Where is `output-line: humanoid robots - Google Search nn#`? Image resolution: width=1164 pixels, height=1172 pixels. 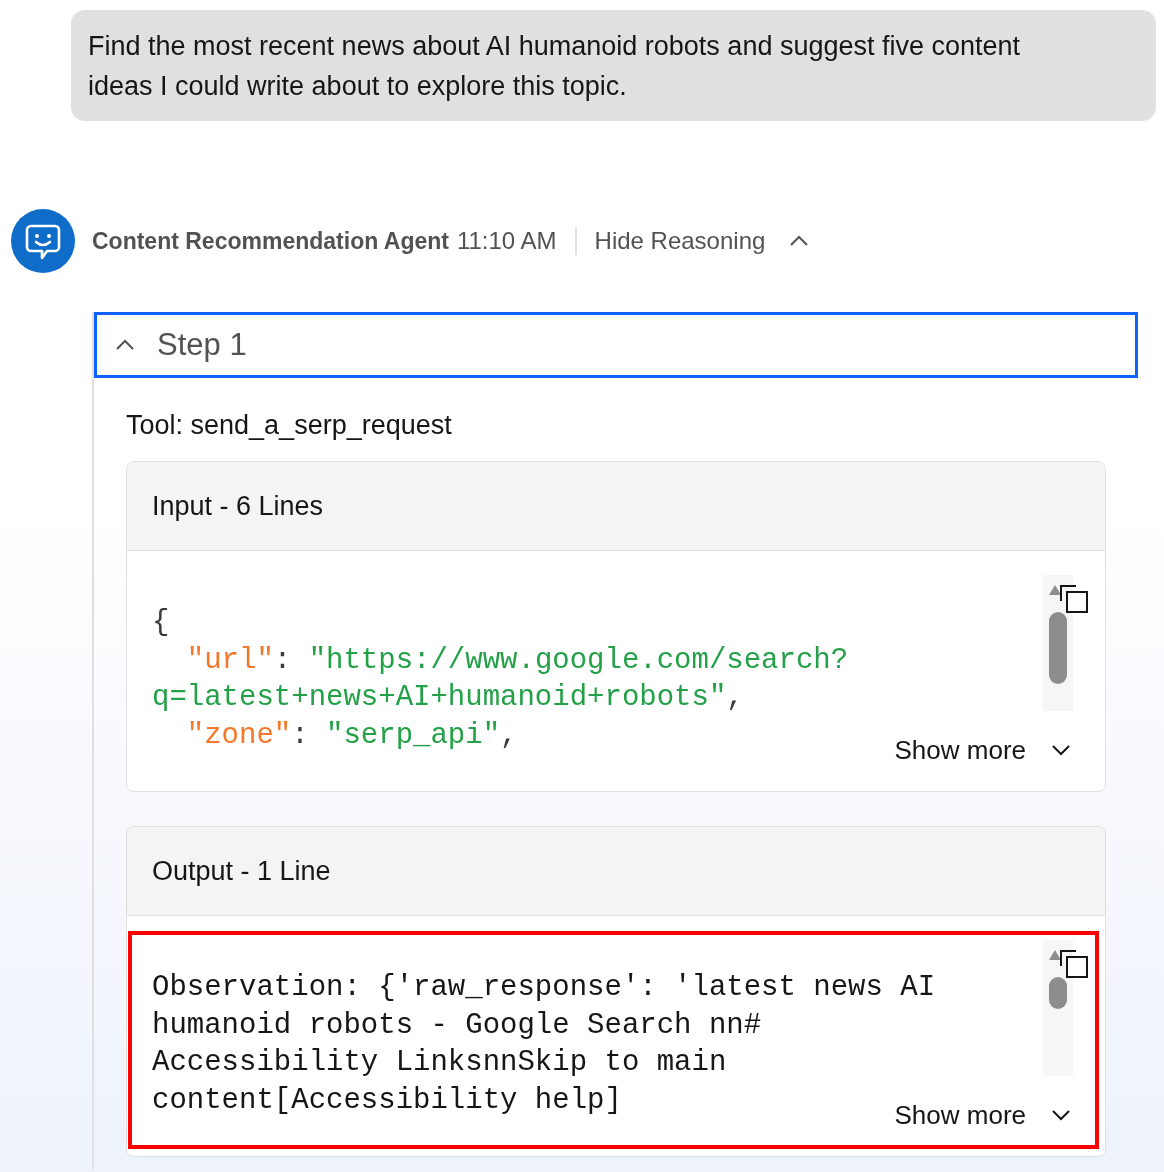
output-line: humanoid robots - Google Search nn# is located at coordinates (457, 1025).